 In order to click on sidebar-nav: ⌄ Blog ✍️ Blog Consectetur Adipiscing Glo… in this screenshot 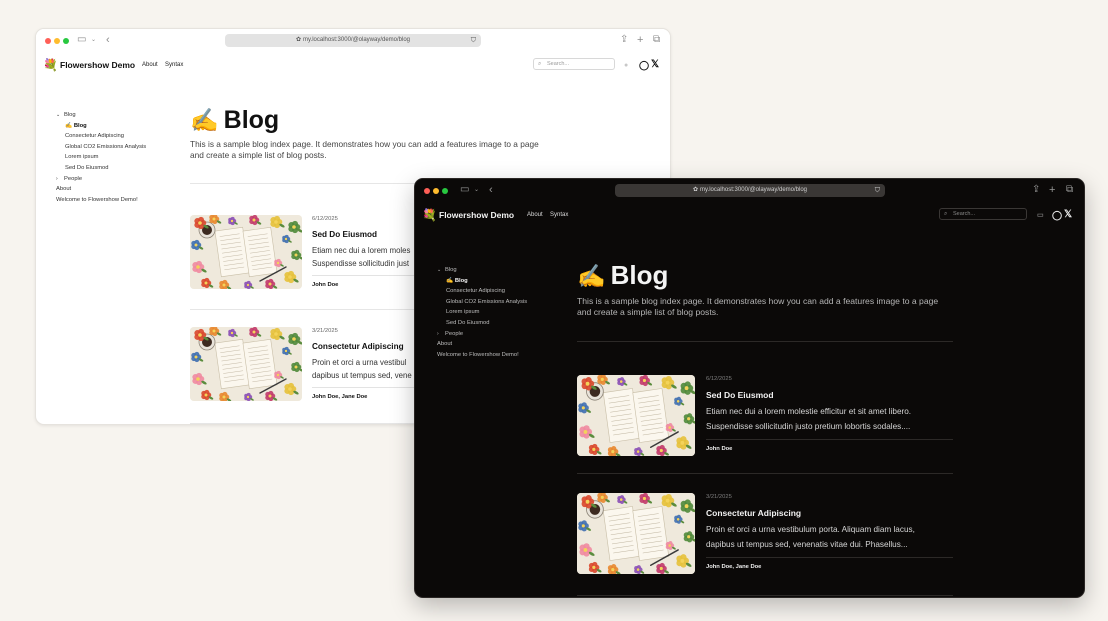, I will do `click(482, 312)`.